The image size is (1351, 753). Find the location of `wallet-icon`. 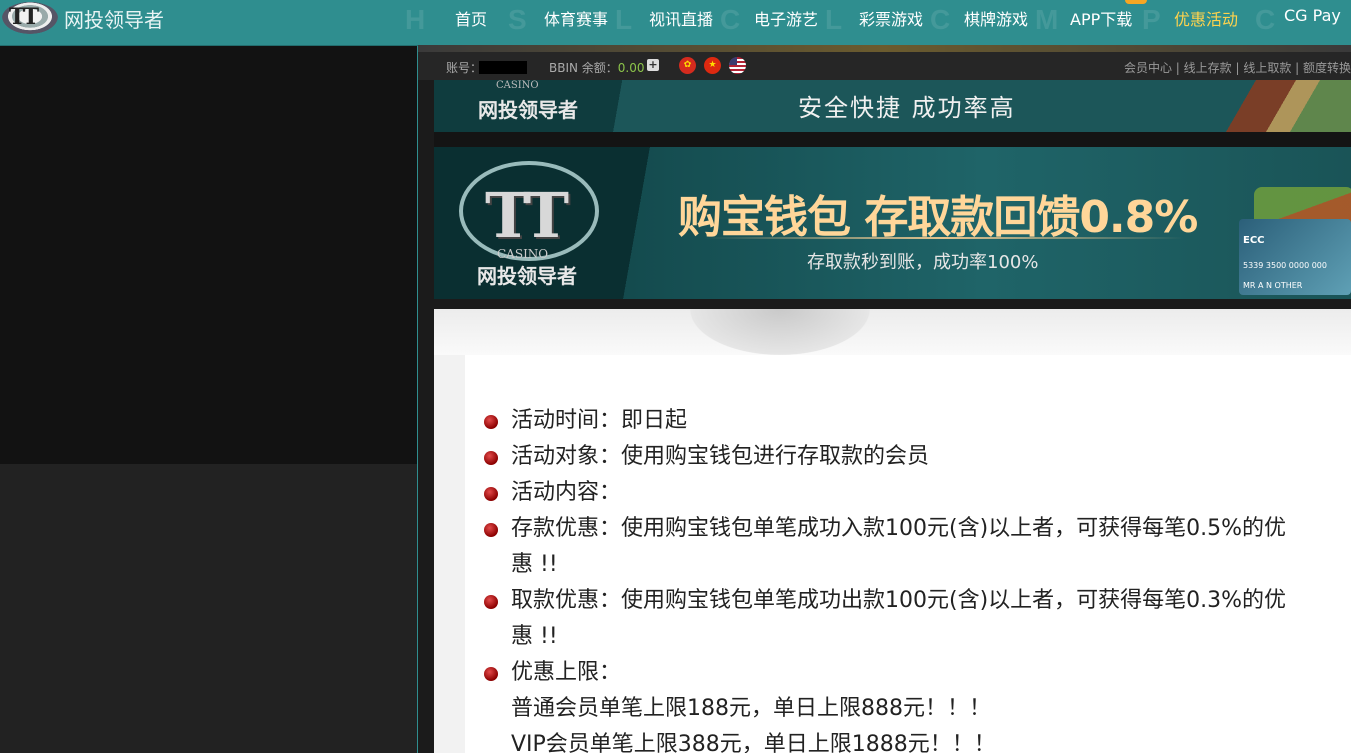

wallet-icon is located at coordinates (1287, 106).